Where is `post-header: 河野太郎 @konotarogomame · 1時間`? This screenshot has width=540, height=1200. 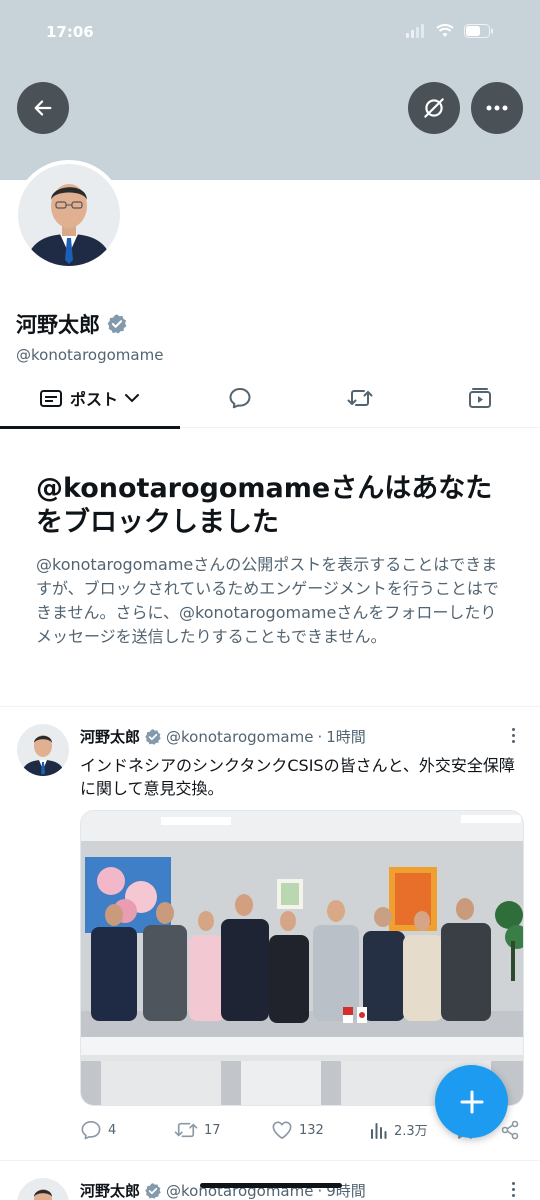 post-header: 河野太郎 @konotarogomame · 1時間 is located at coordinates (223, 736).